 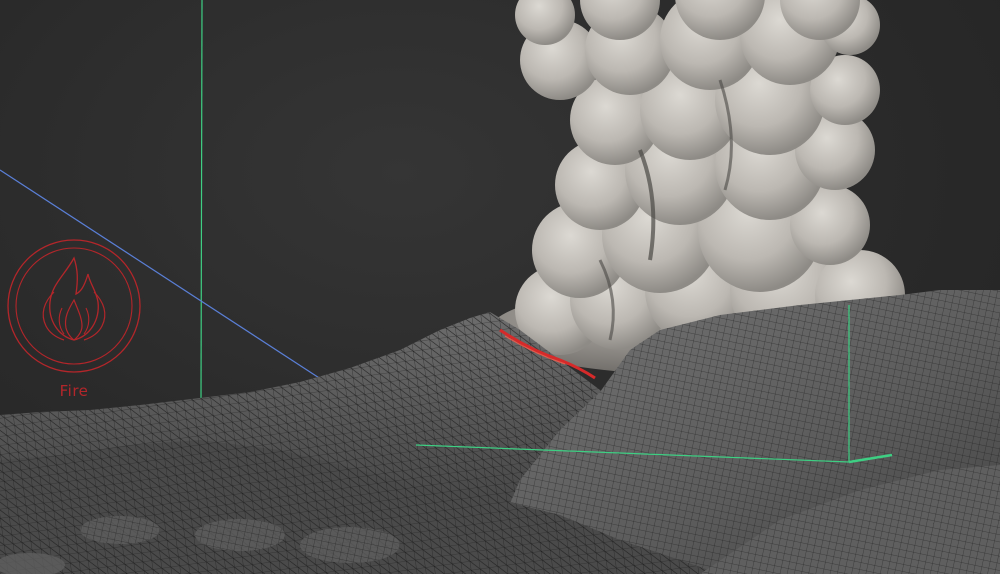 What do you see at coordinates (201, 200) in the screenshot?
I see `z-axis-line-left` at bounding box center [201, 200].